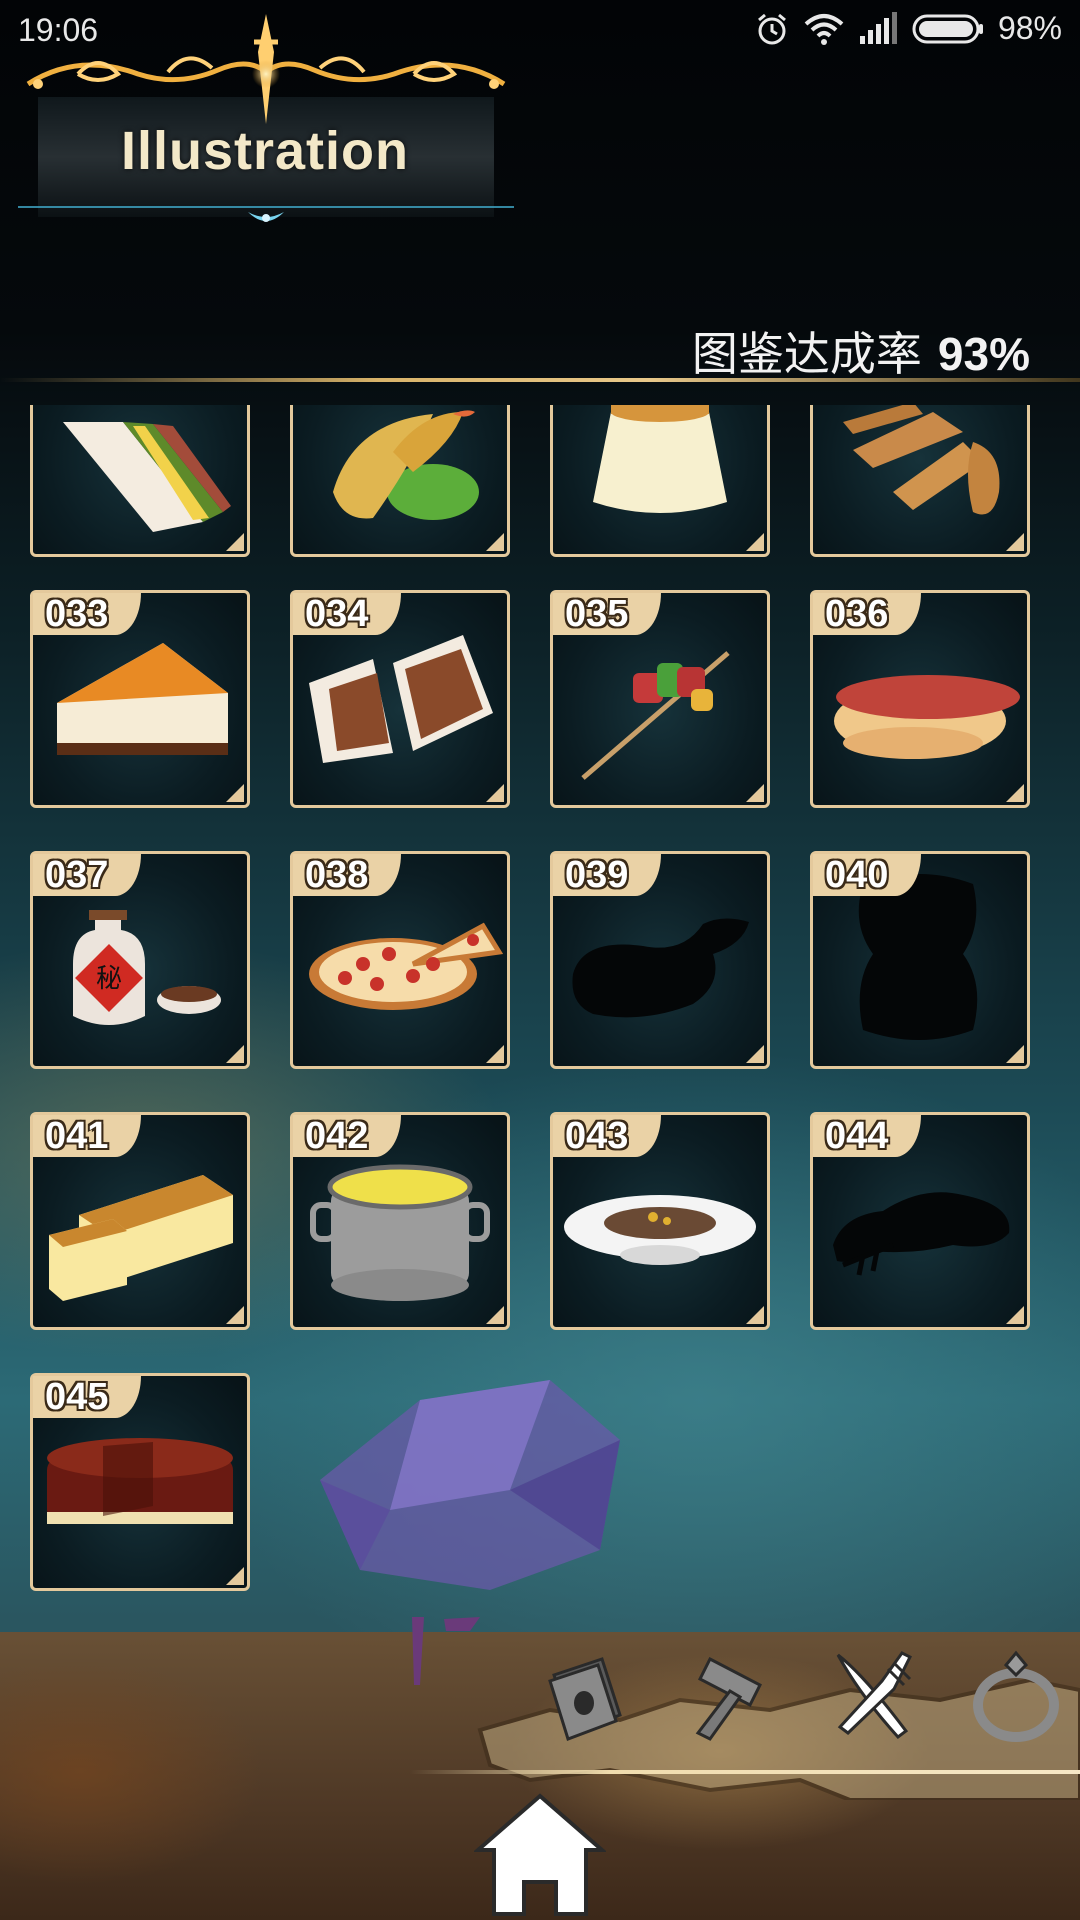  I want to click on collection-card: 040, so click(920, 960).